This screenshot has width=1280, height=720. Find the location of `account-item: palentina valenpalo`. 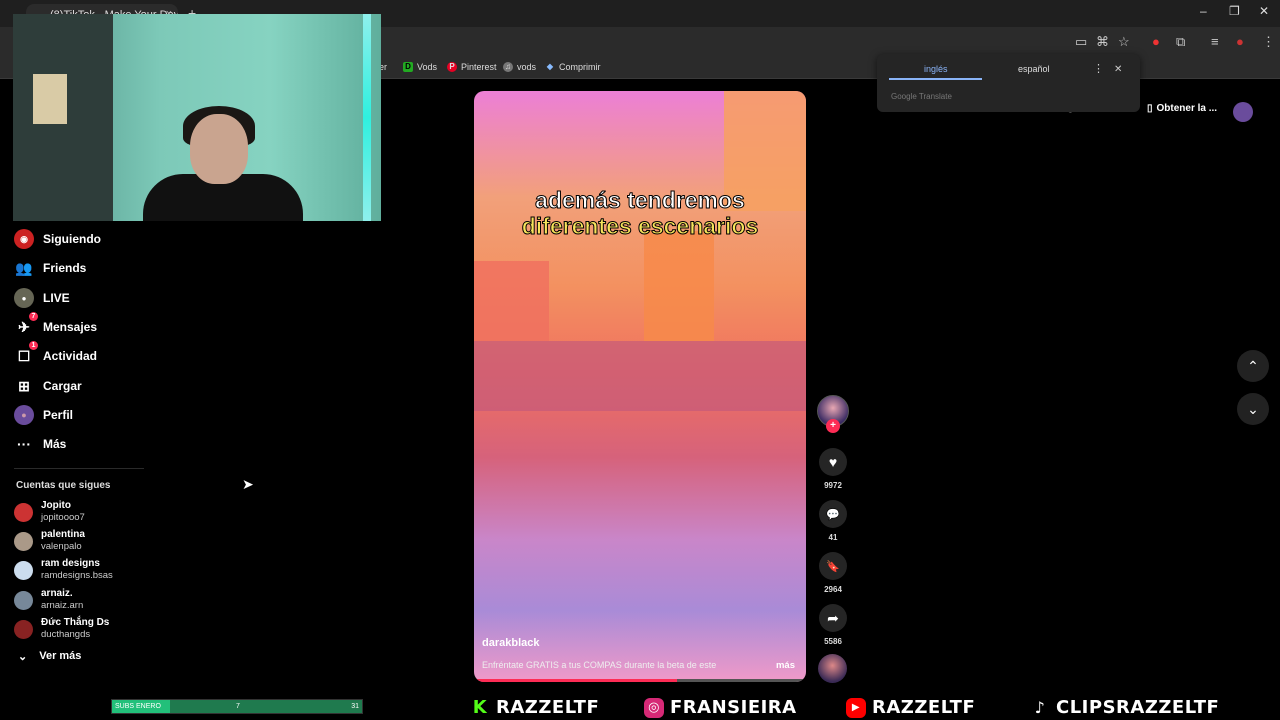

account-item: palentina valenpalo is located at coordinates (49, 541).